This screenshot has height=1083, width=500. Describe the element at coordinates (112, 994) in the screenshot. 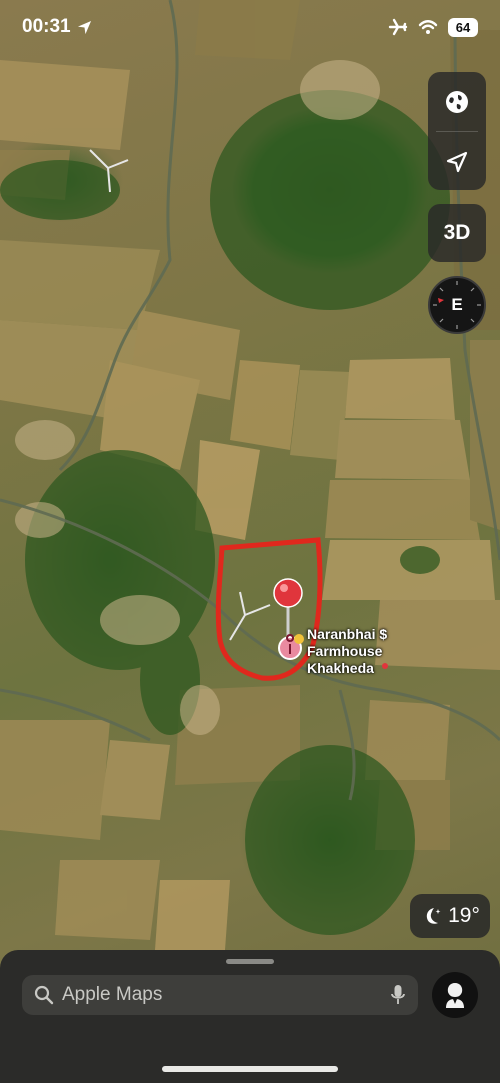

I see `search-placeholder: Apple Maps` at that location.